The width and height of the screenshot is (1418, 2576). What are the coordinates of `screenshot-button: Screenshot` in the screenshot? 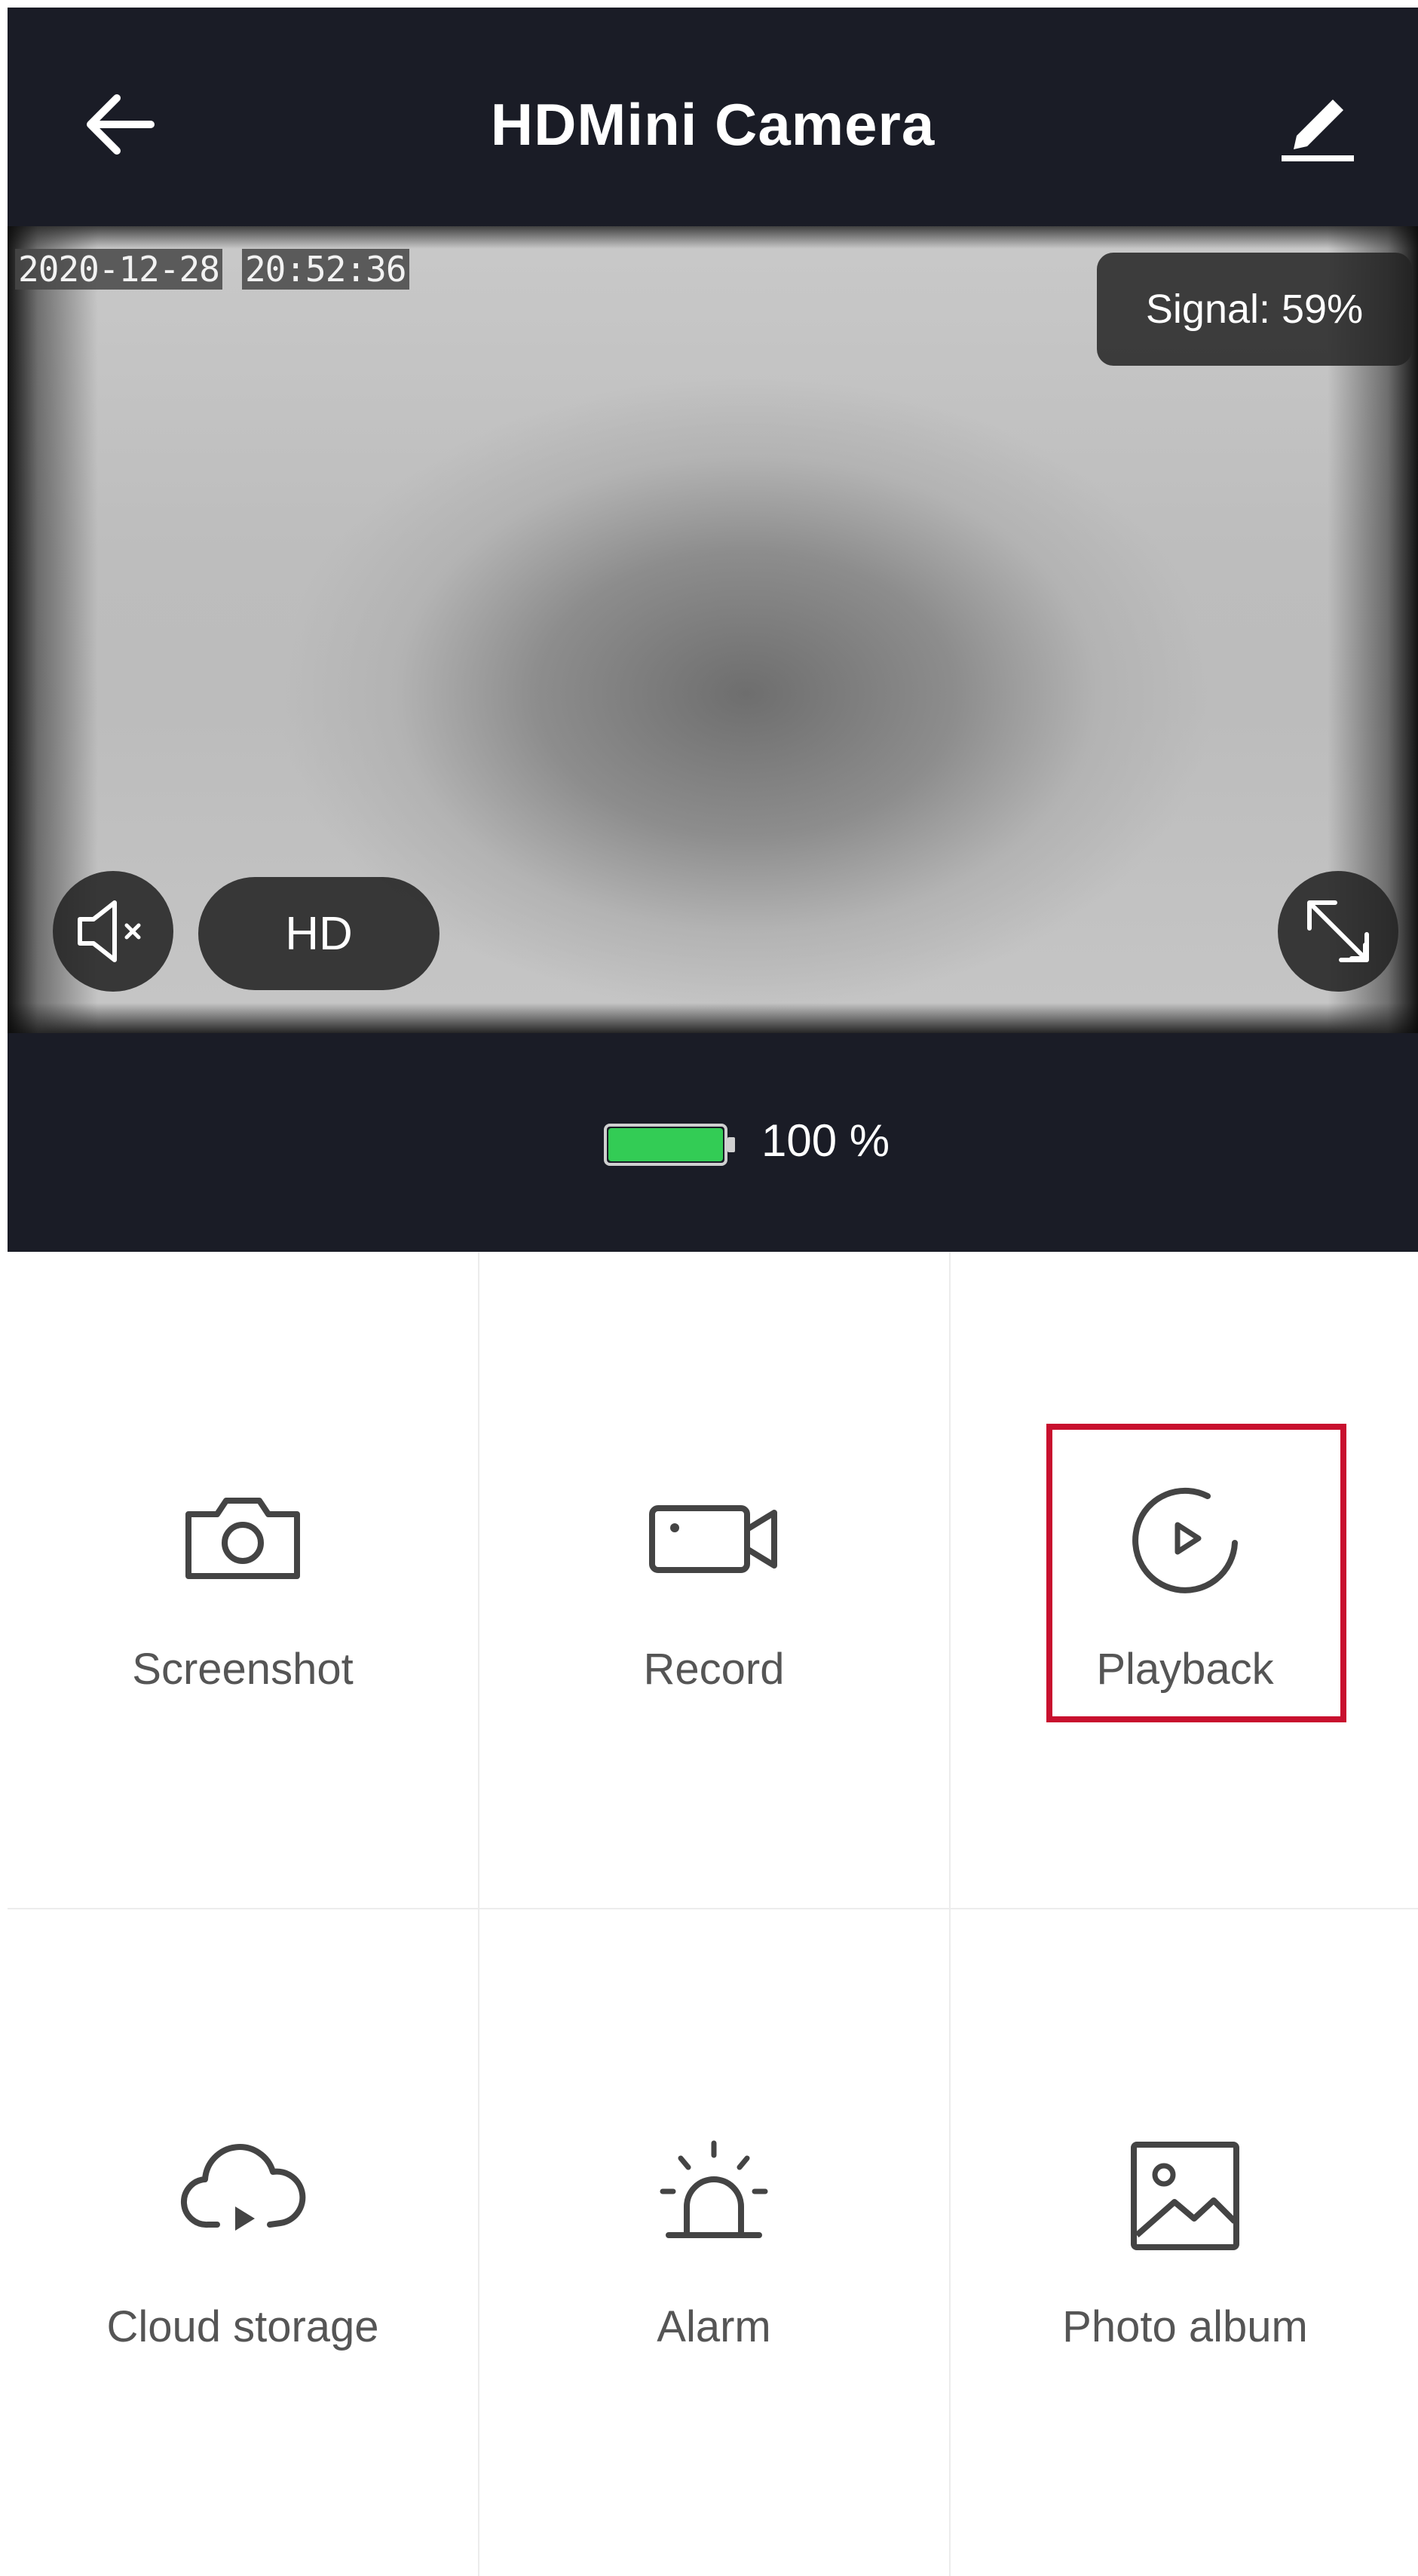 It's located at (243, 1580).